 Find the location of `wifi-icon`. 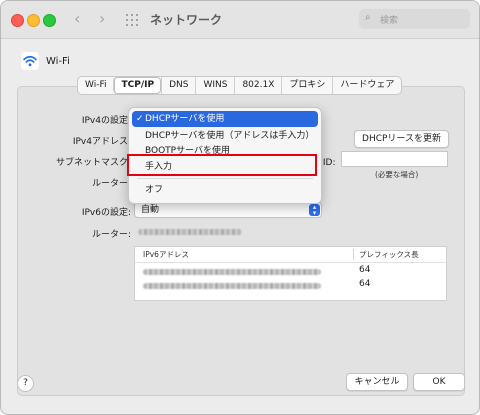

wifi-icon is located at coordinates (30, 61).